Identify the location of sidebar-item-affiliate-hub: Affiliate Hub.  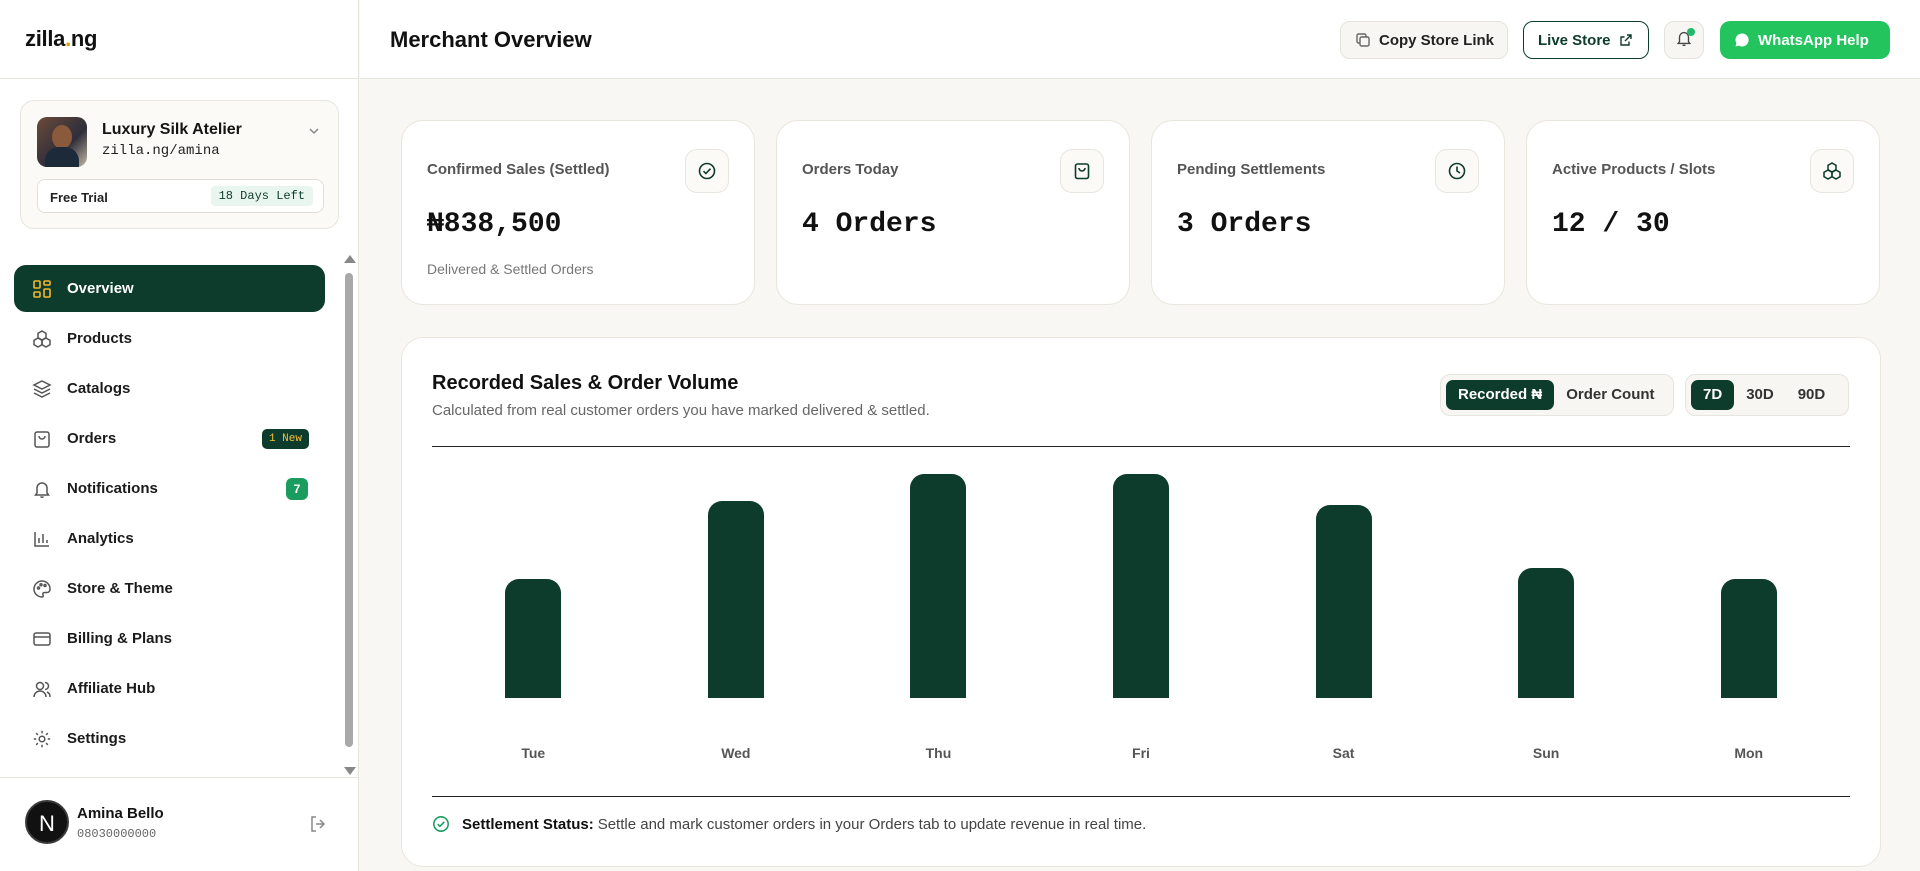
(169, 688).